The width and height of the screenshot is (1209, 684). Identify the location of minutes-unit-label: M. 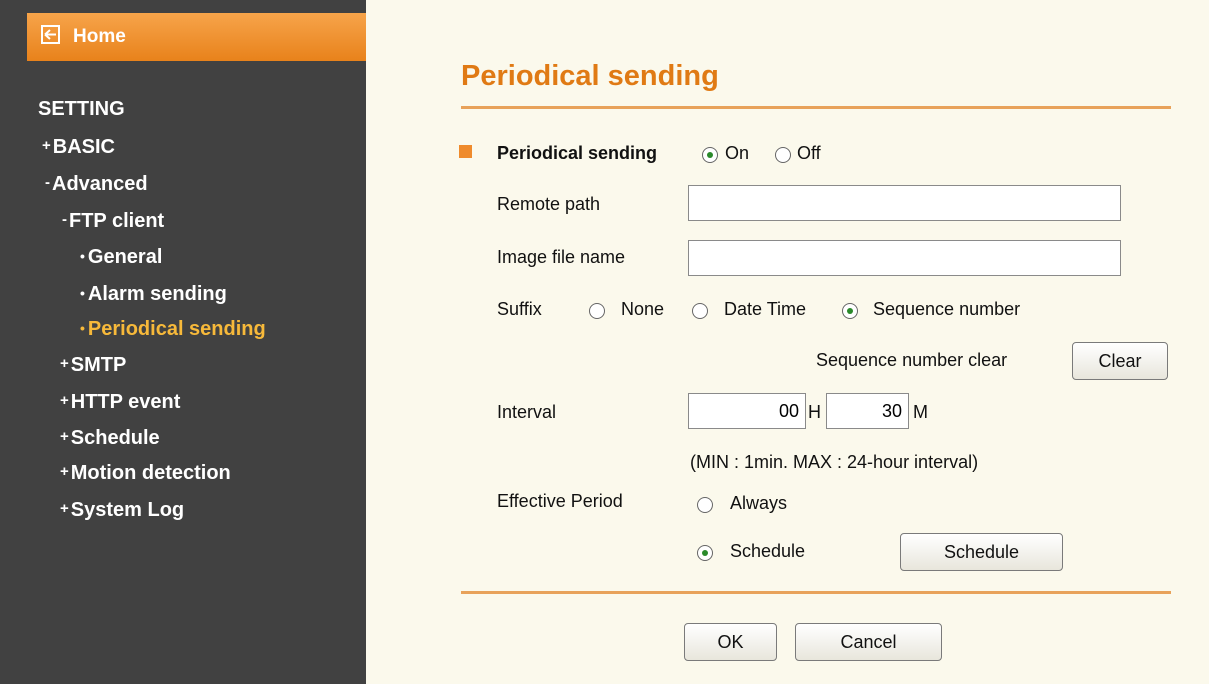
(920, 412).